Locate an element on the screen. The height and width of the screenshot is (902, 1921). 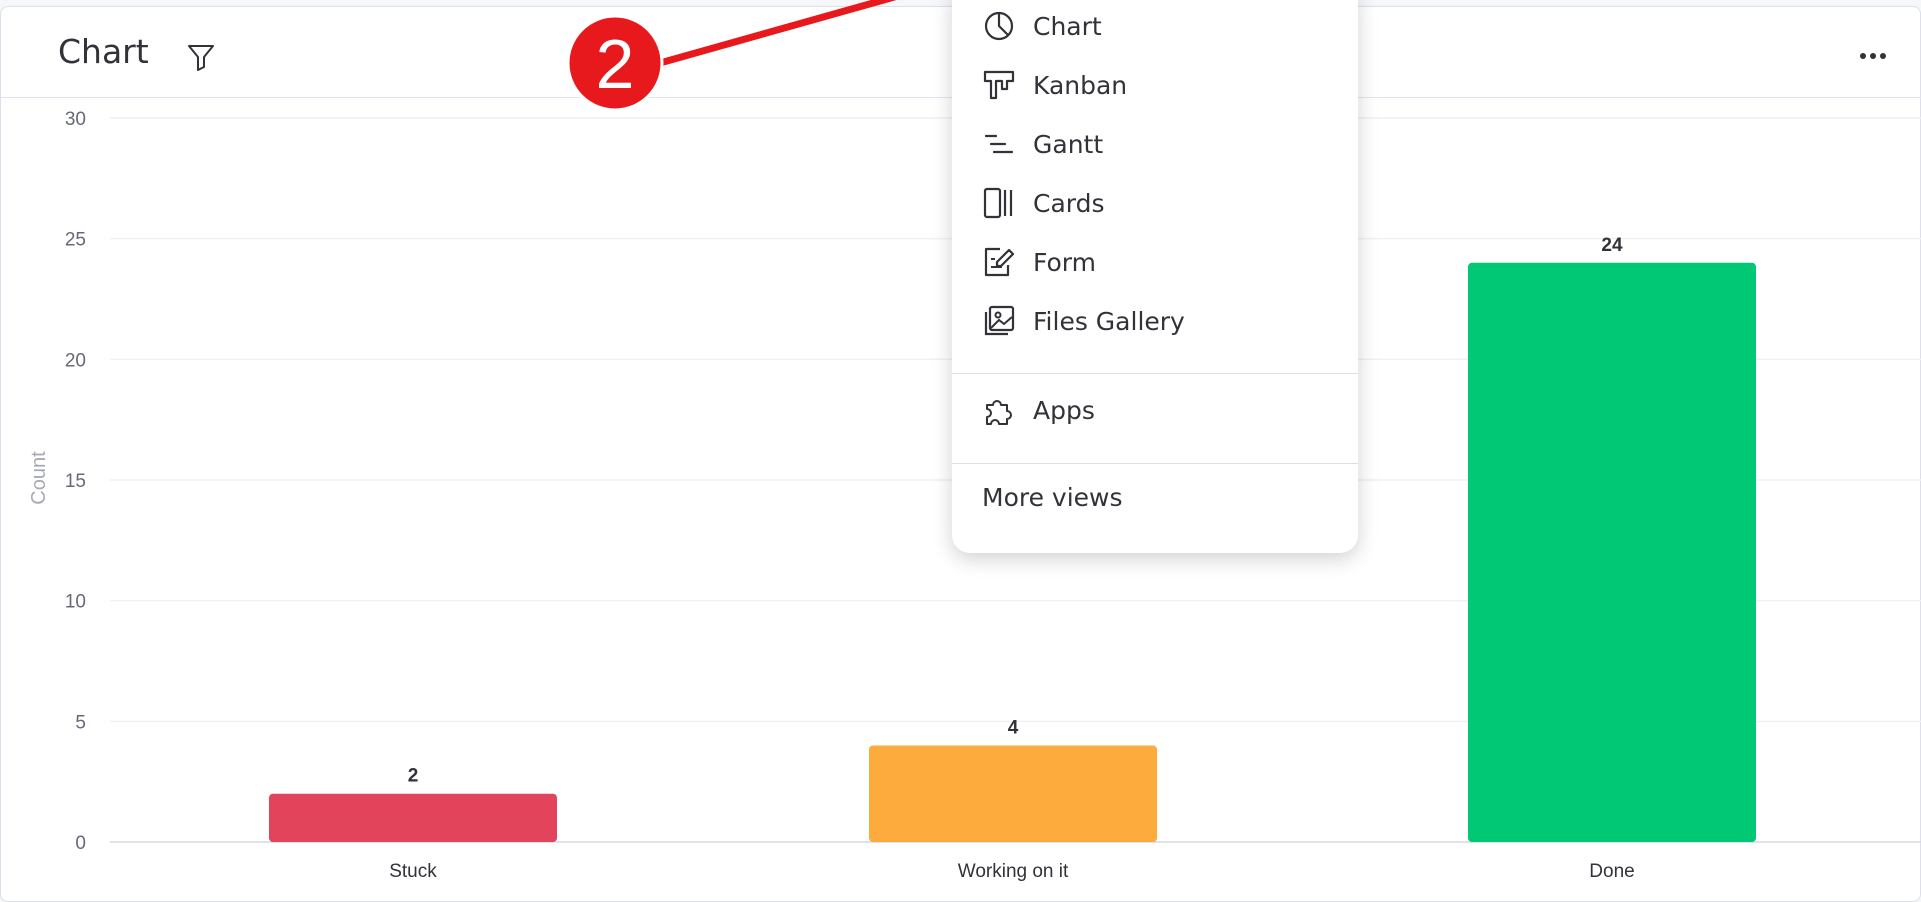
menu-item-kanban: Kanban is located at coordinates (1155, 85).